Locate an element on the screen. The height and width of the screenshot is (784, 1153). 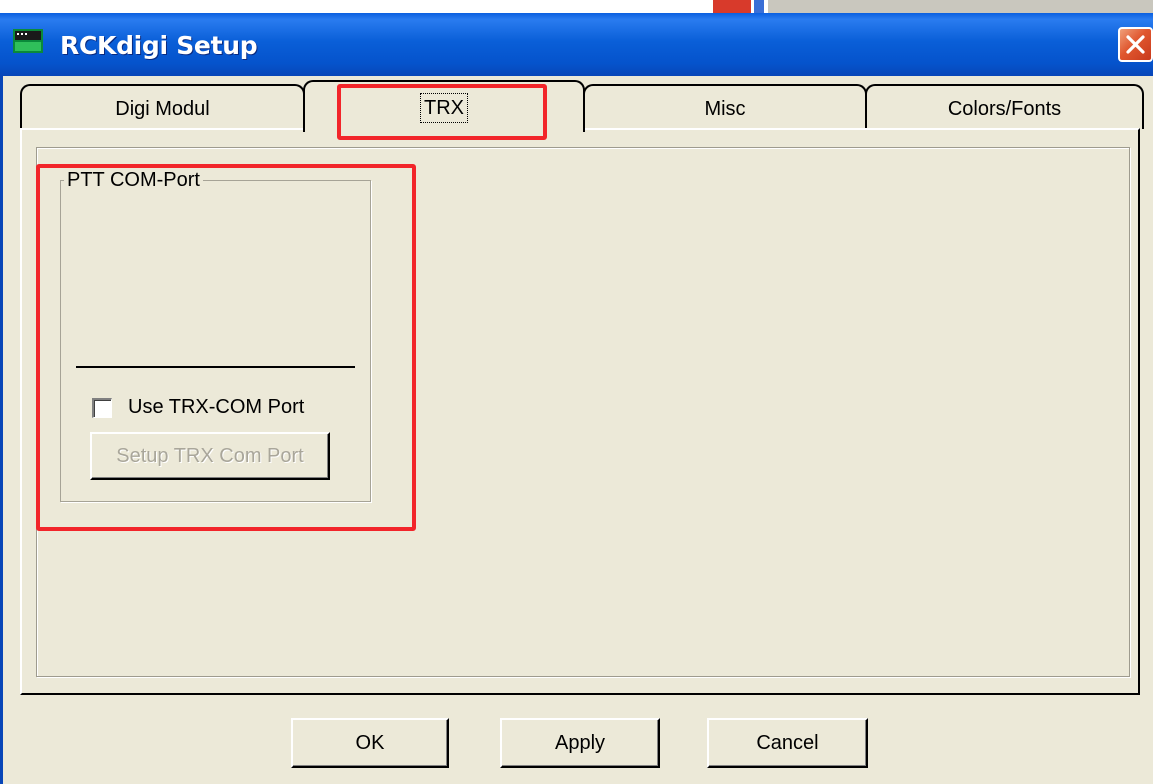
ok-button: OK is located at coordinates (370, 743).